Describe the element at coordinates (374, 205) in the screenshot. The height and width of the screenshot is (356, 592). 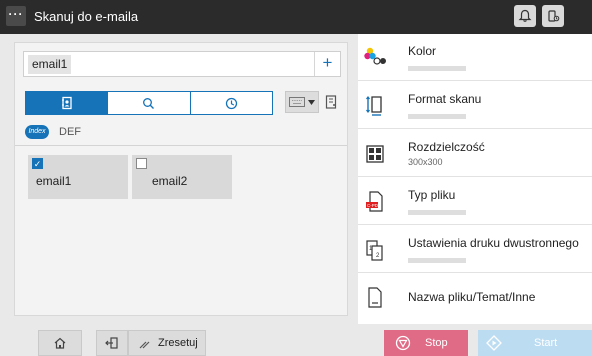
I see `svg-text: C-PDF` at that location.